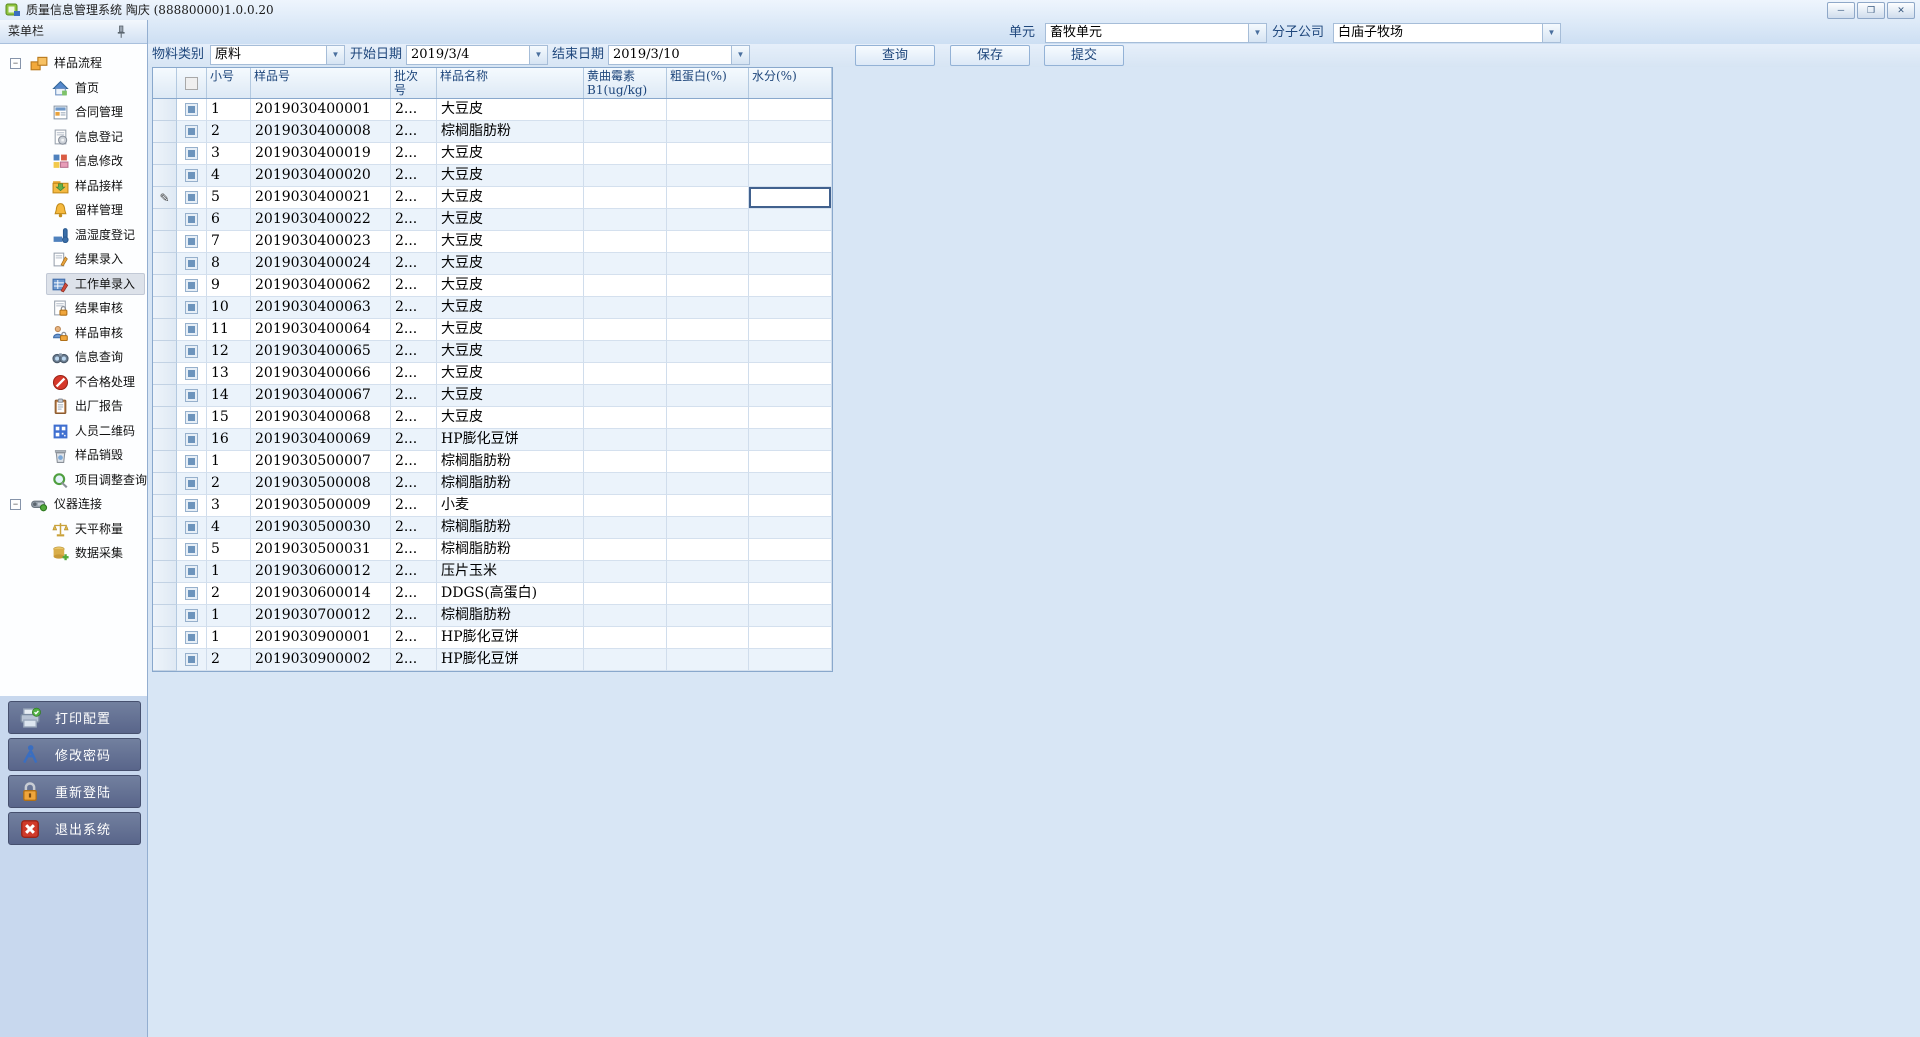 The width and height of the screenshot is (1920, 1037). I want to click on cell-name: 小麦, so click(510, 506).